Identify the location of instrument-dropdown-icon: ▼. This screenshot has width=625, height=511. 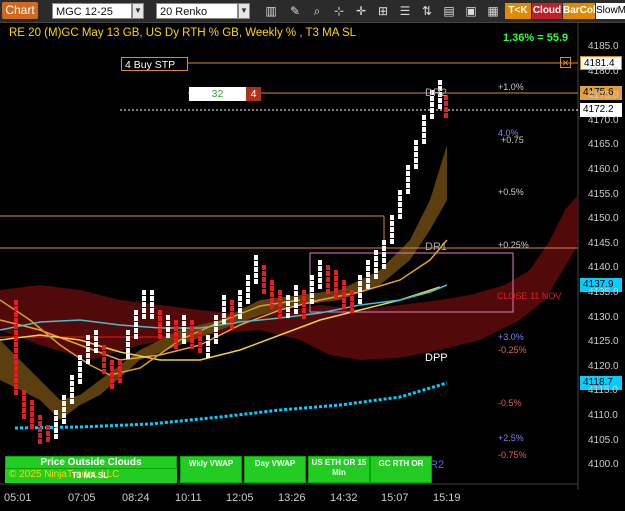
(138, 11).